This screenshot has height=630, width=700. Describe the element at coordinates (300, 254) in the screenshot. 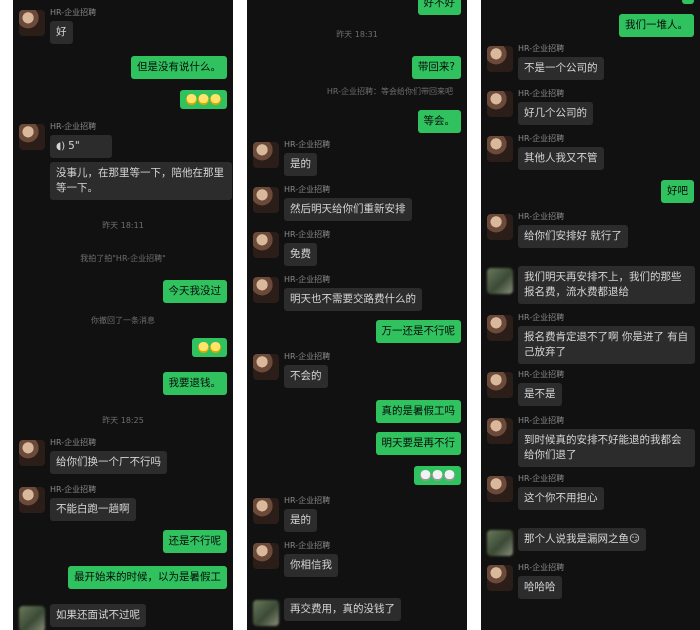

I see `message-bubble: 免费` at that location.